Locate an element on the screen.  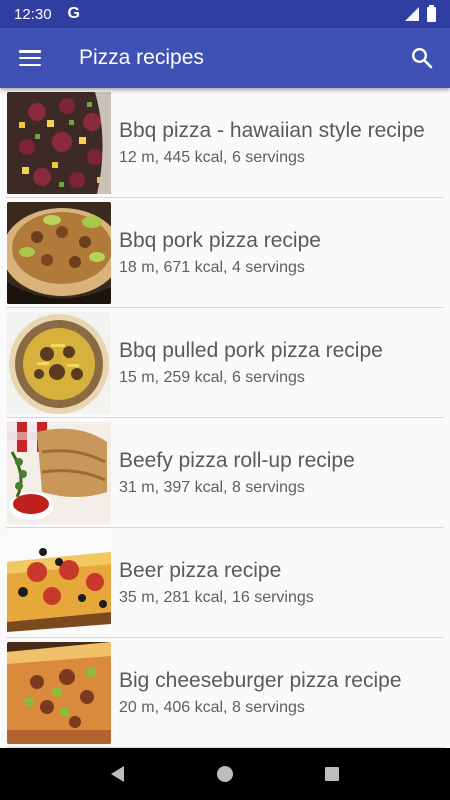
recipe-meta: 20 m, 406 kcal, 8 servings is located at coordinates (212, 707).